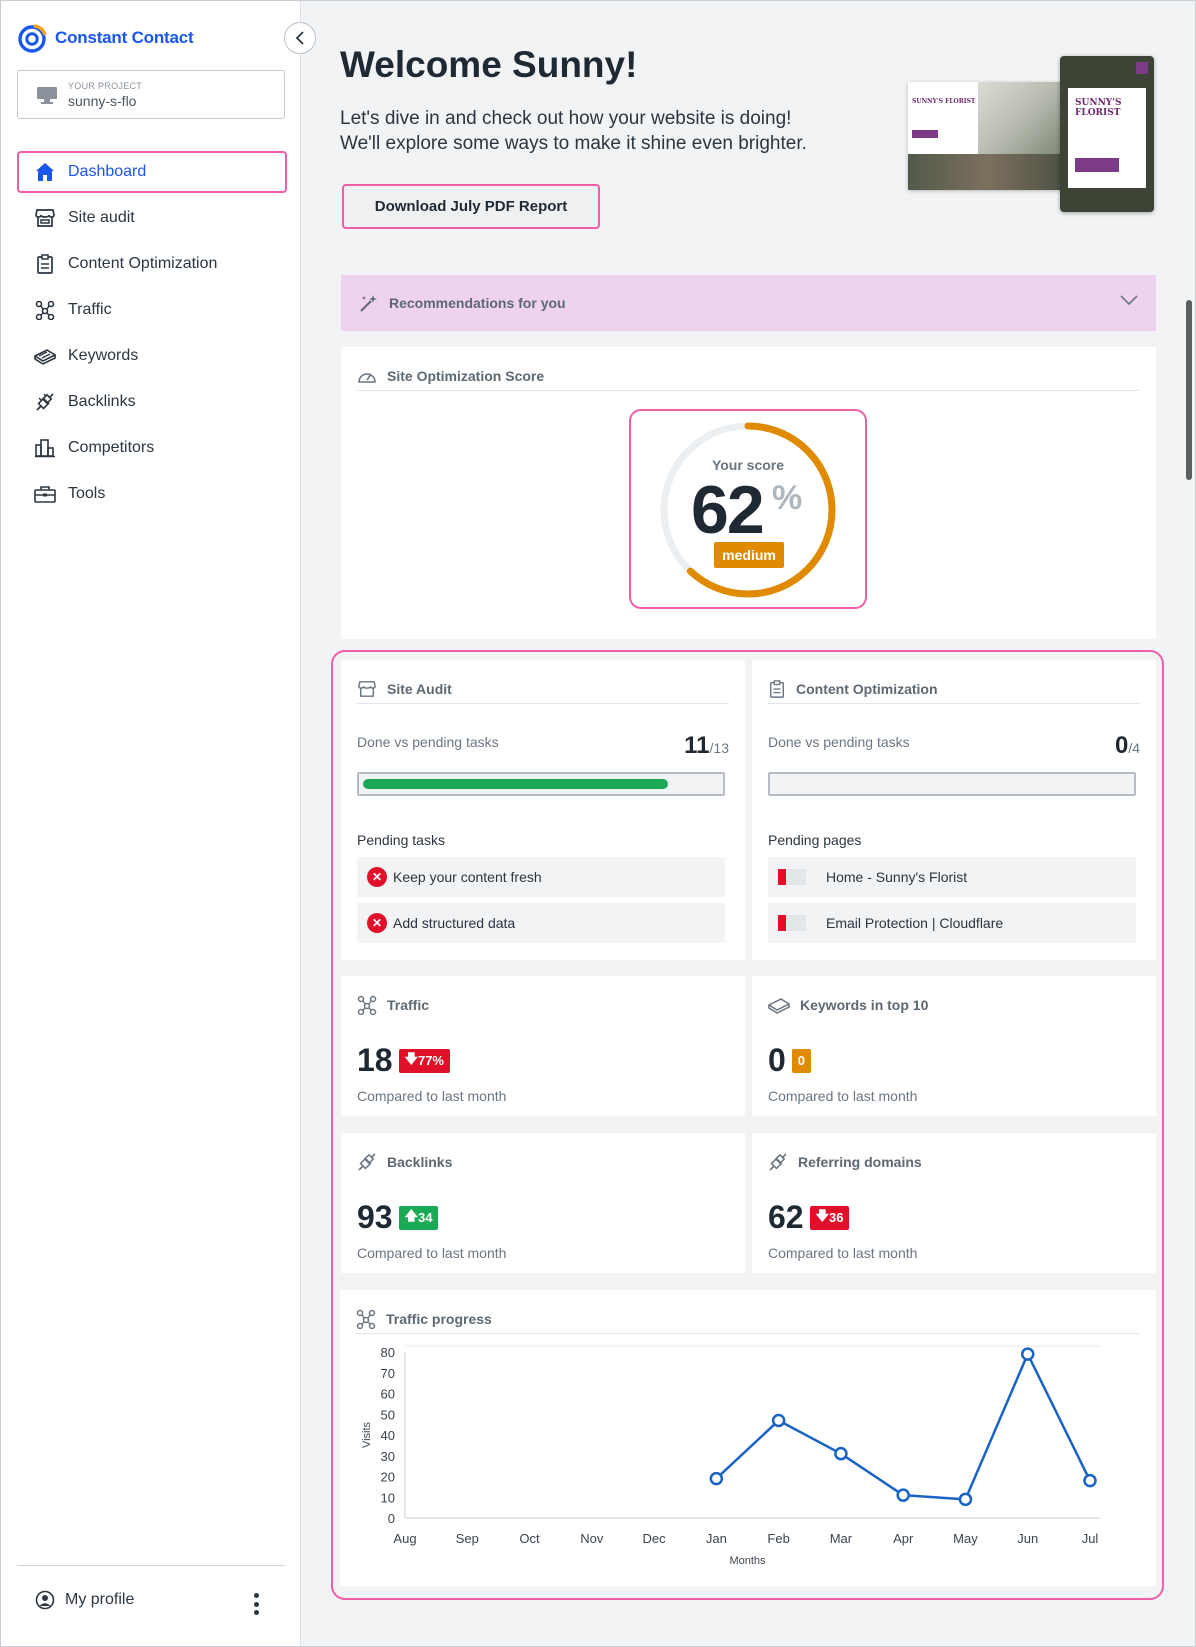 This screenshot has height=1647, width=1196. Describe the element at coordinates (843, 1096) in the screenshot. I see `keywords-compare-label: Compared to last month` at that location.